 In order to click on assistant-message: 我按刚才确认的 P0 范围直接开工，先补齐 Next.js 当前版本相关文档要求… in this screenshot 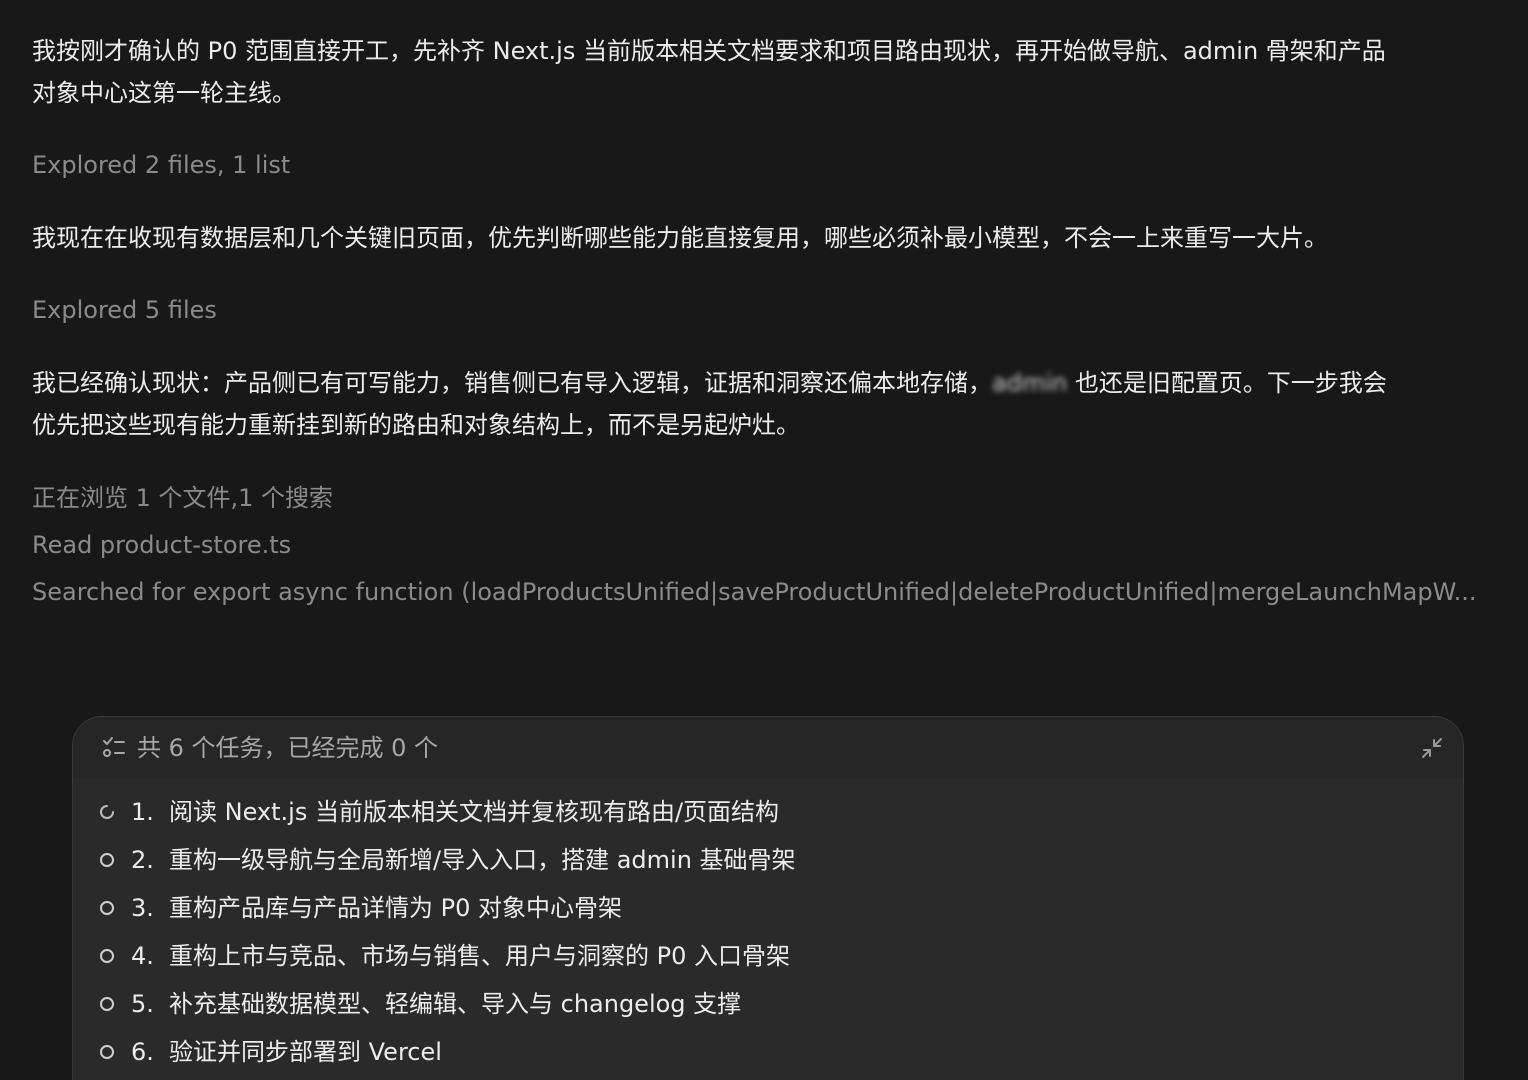, I will do `click(767, 72)`.